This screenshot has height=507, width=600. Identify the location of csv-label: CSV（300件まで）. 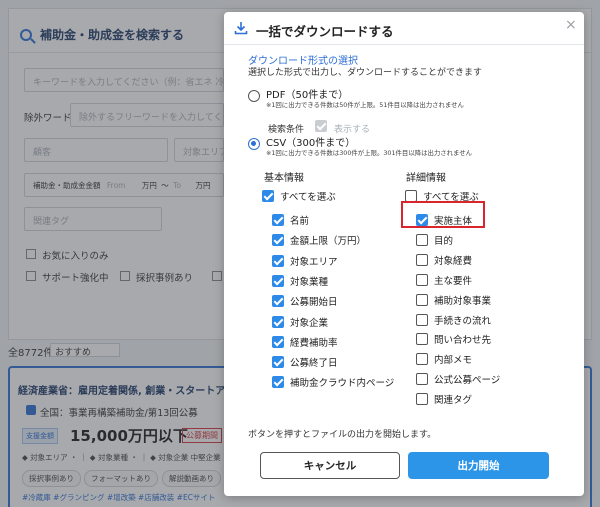
(311, 143).